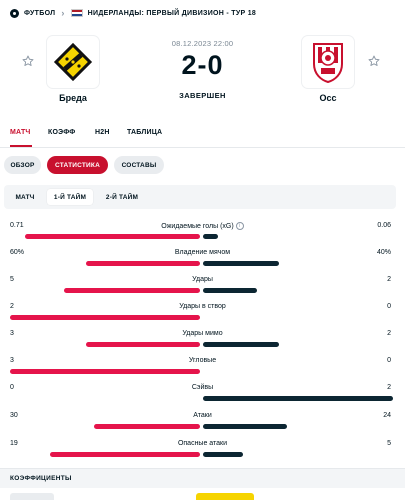  I want to click on stat-name: Удары, so click(202, 279).